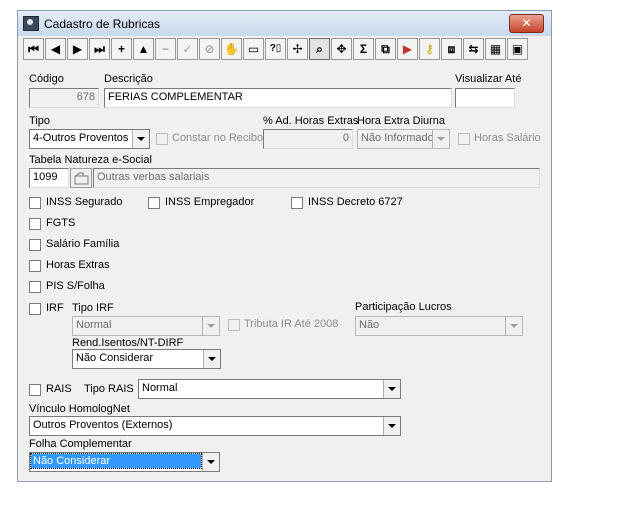 Image resolution: width=642 pixels, height=523 pixels. What do you see at coordinates (61, 223) in the screenshot?
I see `fgts-label: FGTS` at bounding box center [61, 223].